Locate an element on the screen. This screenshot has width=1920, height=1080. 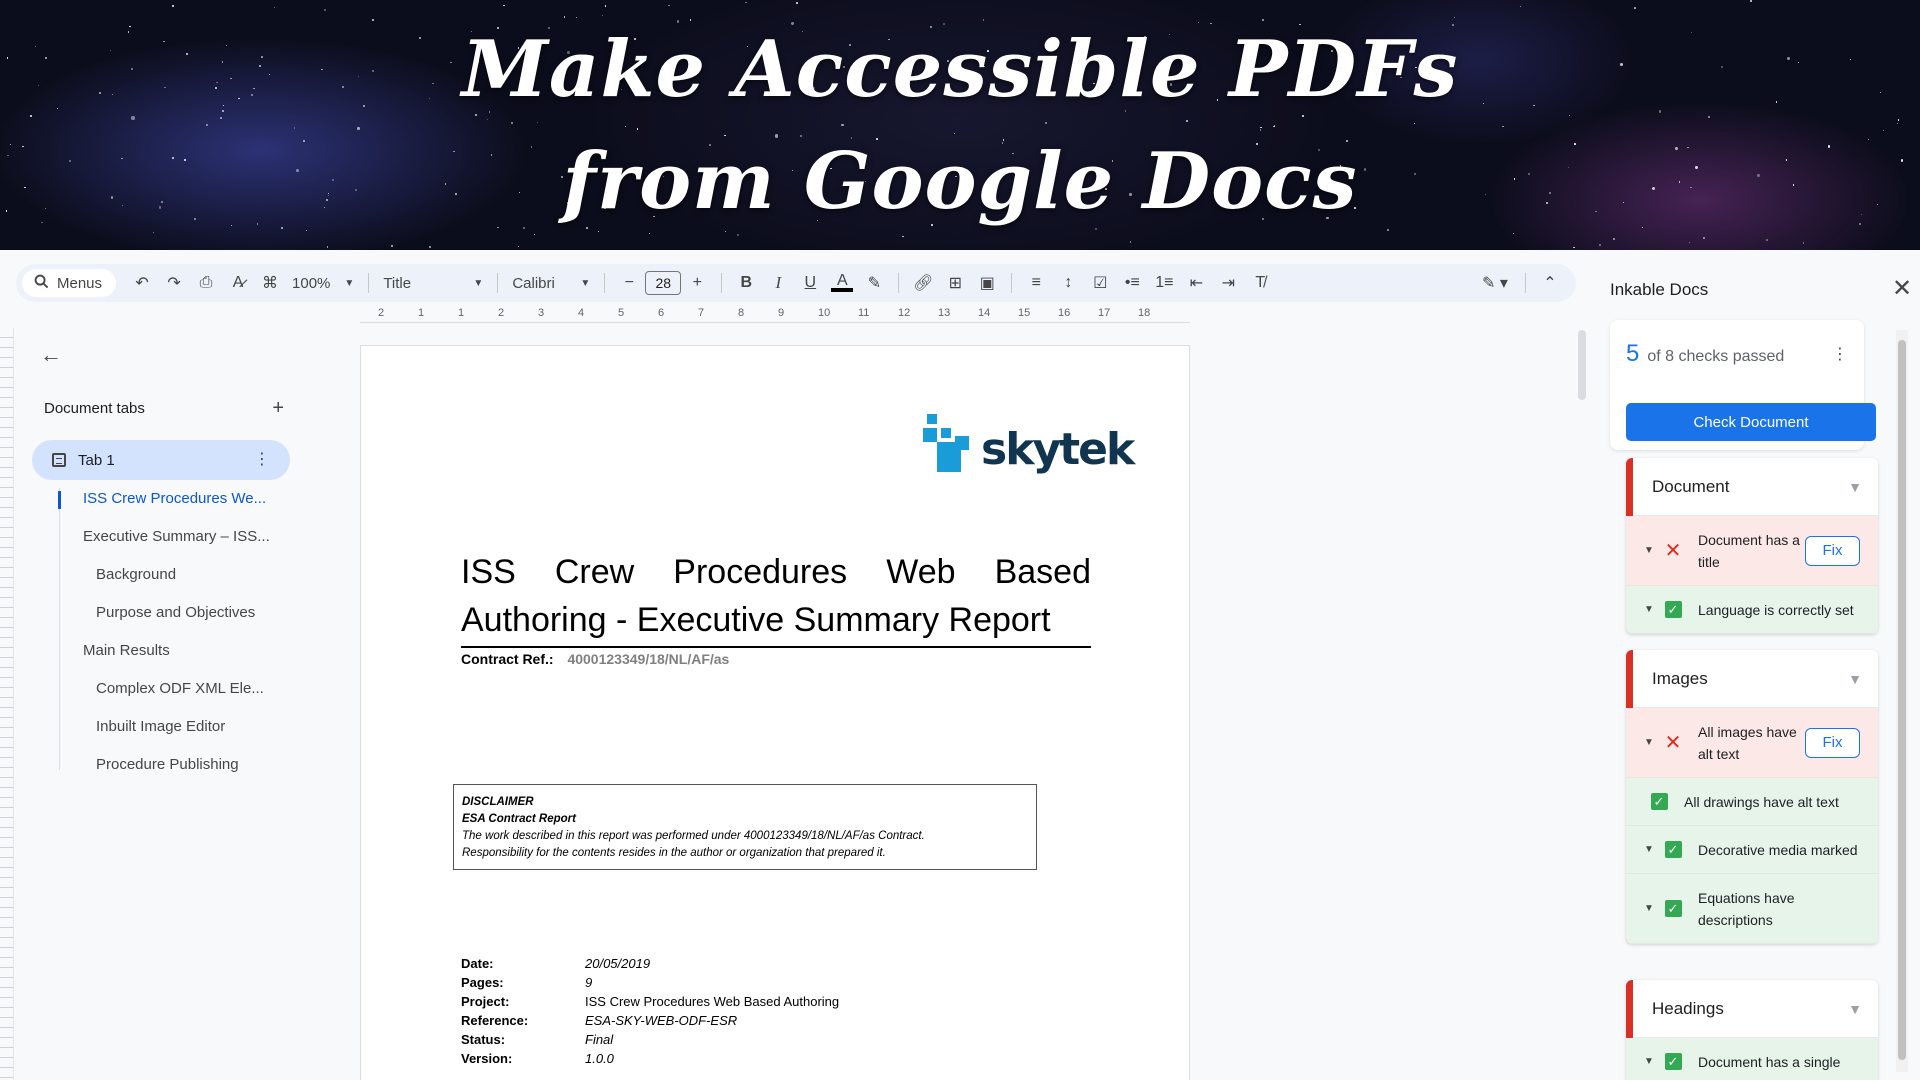
text-color-button: A is located at coordinates (842, 283).